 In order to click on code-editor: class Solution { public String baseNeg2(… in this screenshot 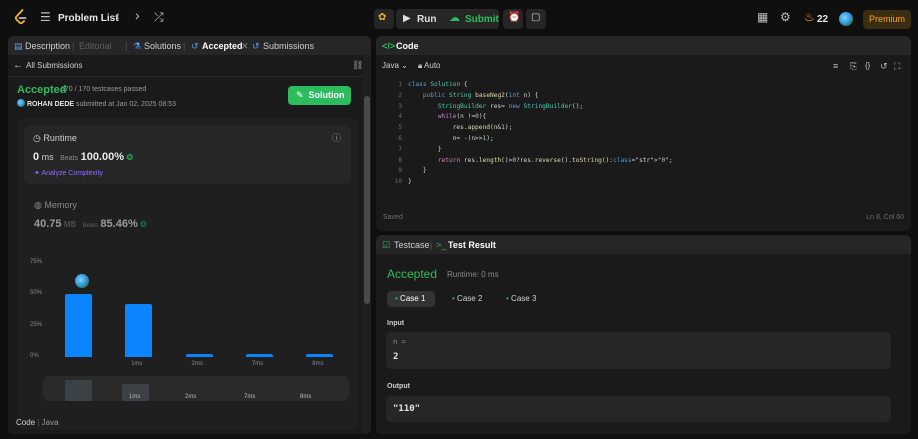, I will do `click(540, 134)`.